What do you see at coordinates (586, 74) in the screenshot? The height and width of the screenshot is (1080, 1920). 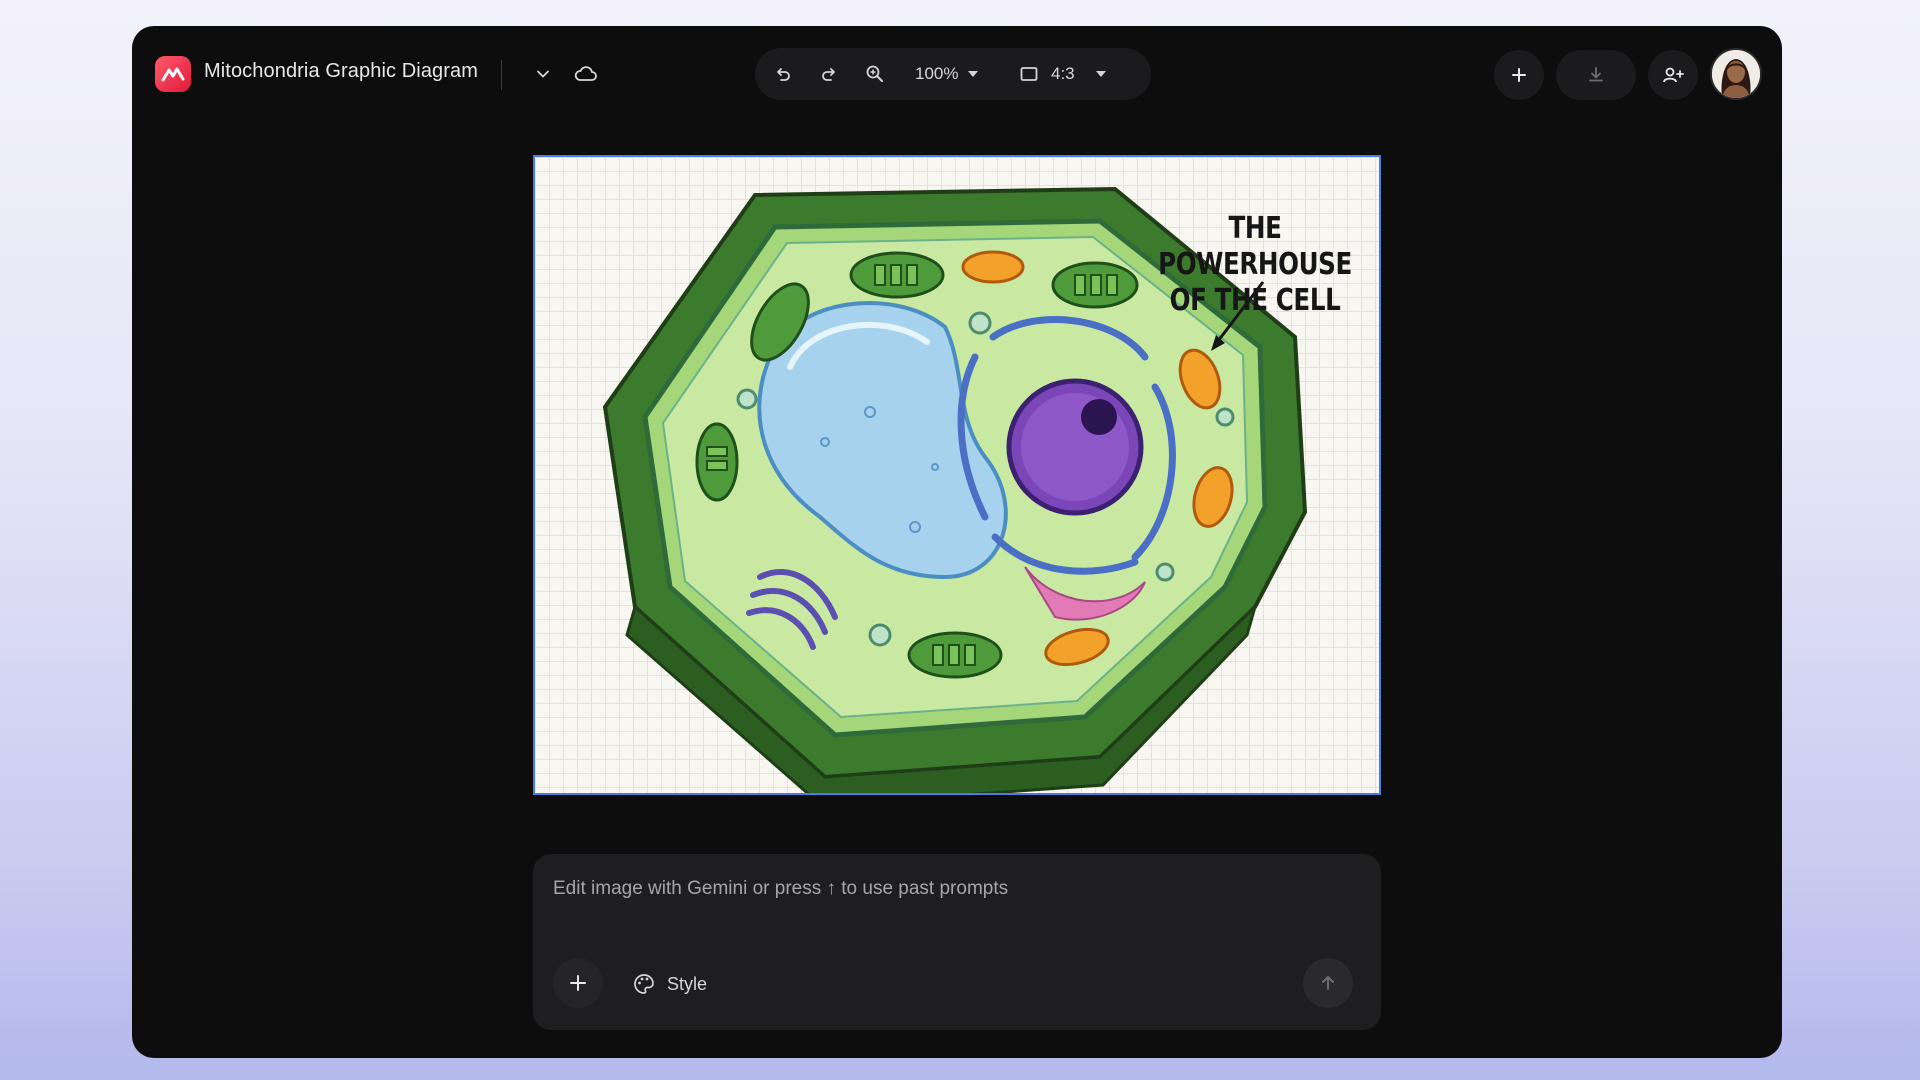 I see `cloud-icon` at bounding box center [586, 74].